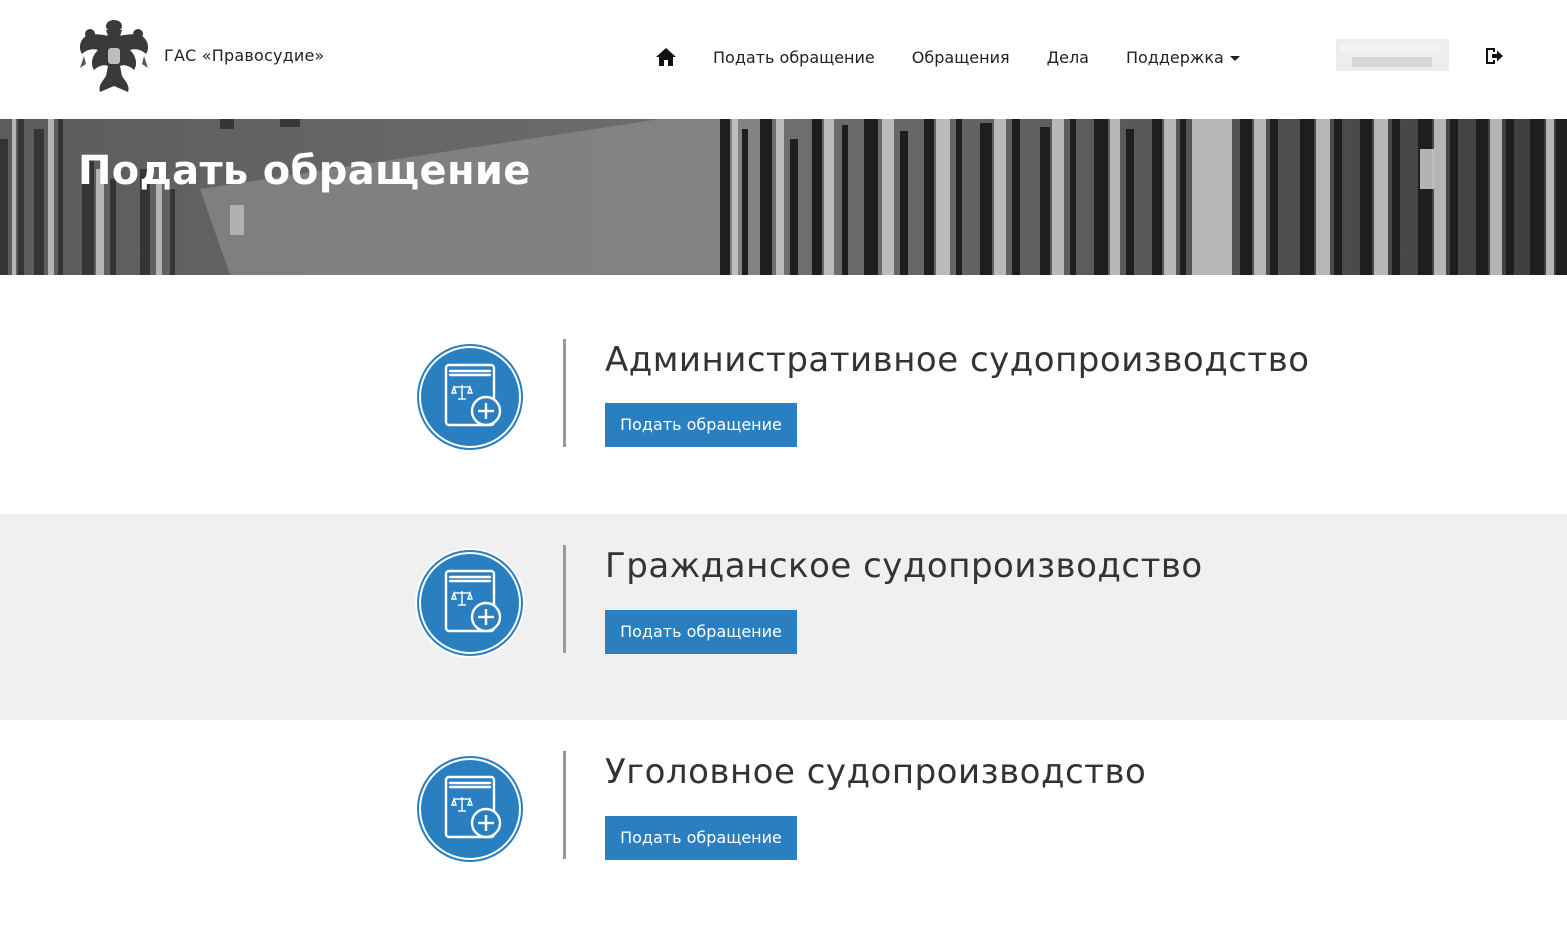 The image size is (1567, 926). Describe the element at coordinates (1494, 56) in the screenshot. I see `logout-icon` at that location.